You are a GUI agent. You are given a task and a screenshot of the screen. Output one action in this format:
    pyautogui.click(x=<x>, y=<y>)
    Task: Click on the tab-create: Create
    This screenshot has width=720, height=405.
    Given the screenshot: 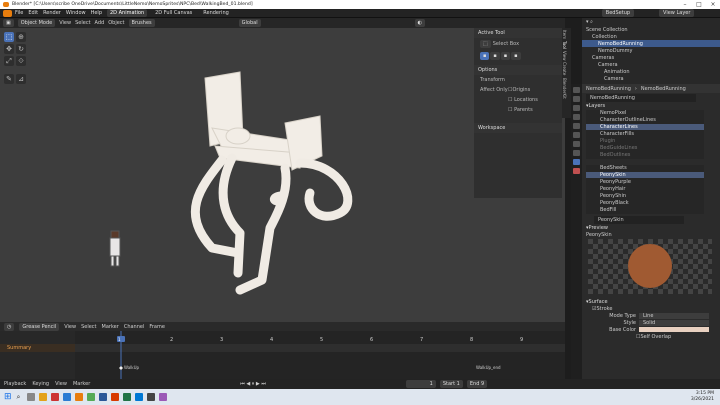 What is the action you would take?
    pyautogui.click(x=564, y=68)
    